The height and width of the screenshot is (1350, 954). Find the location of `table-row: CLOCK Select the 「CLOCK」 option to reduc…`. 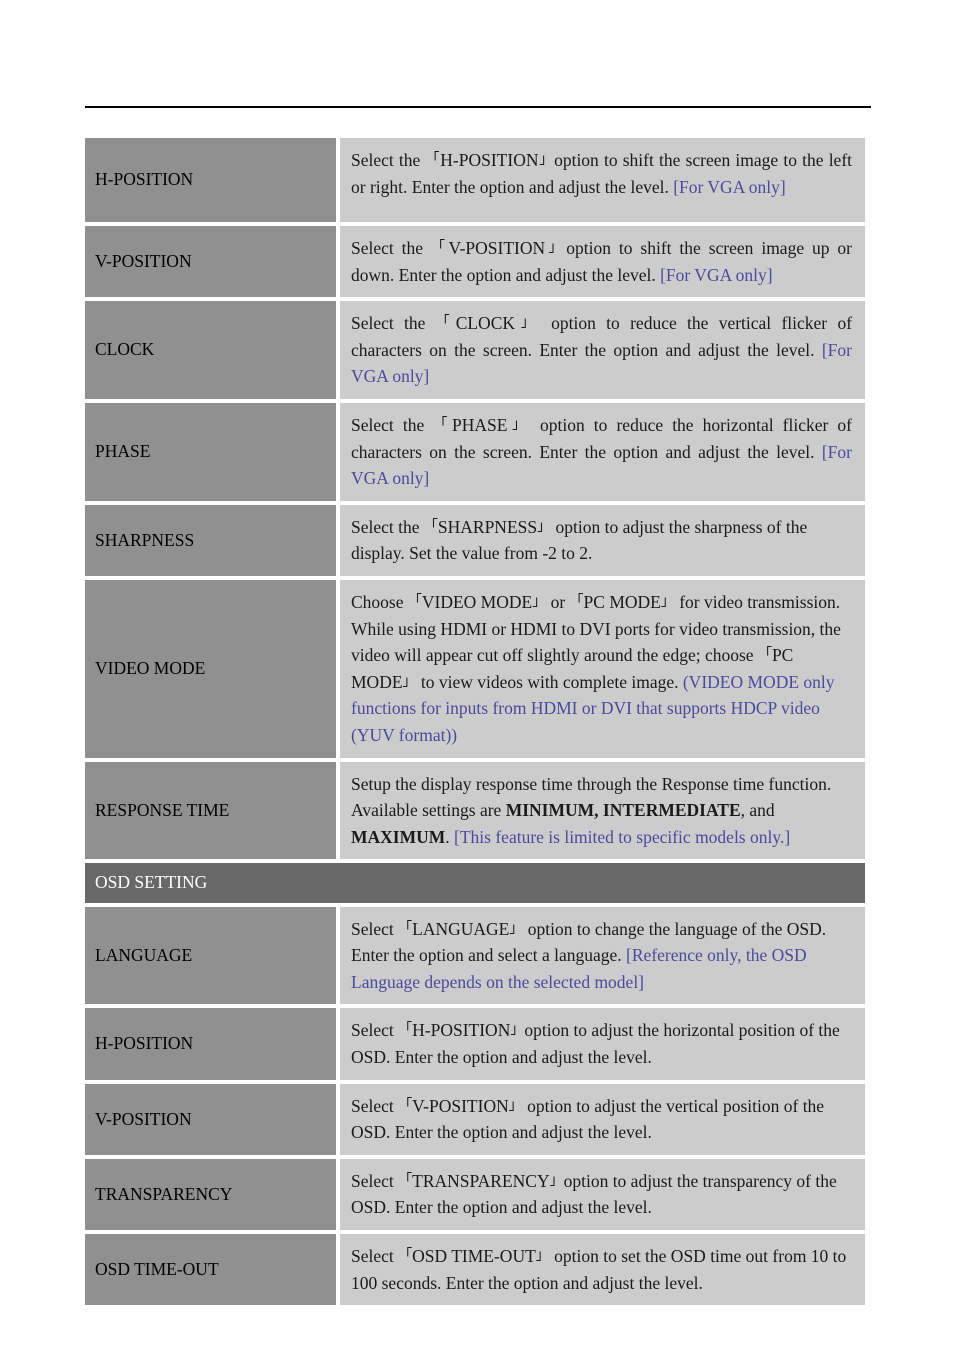

table-row: CLOCK Select the 「CLOCK」 option to reduc… is located at coordinates (475, 350).